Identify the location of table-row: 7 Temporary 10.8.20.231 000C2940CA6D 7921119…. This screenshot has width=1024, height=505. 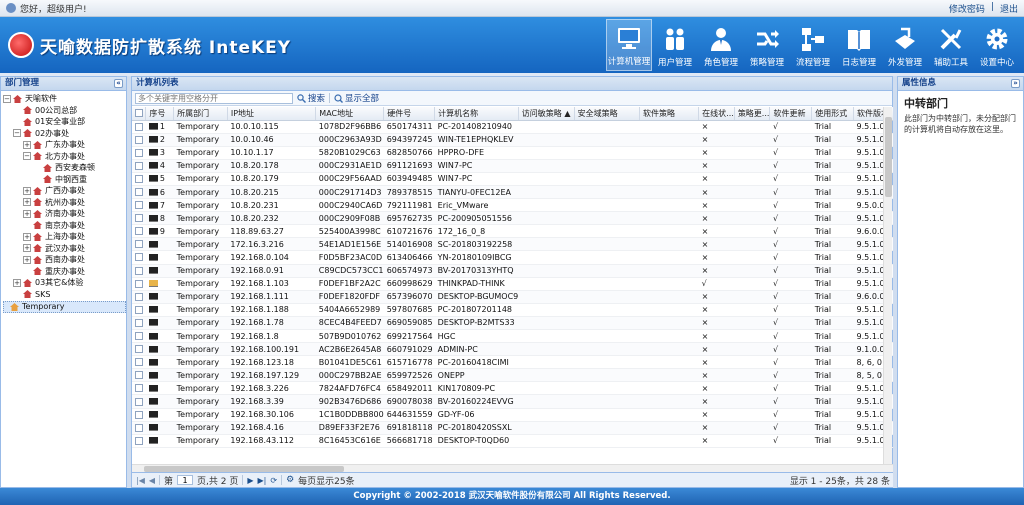
(513, 205).